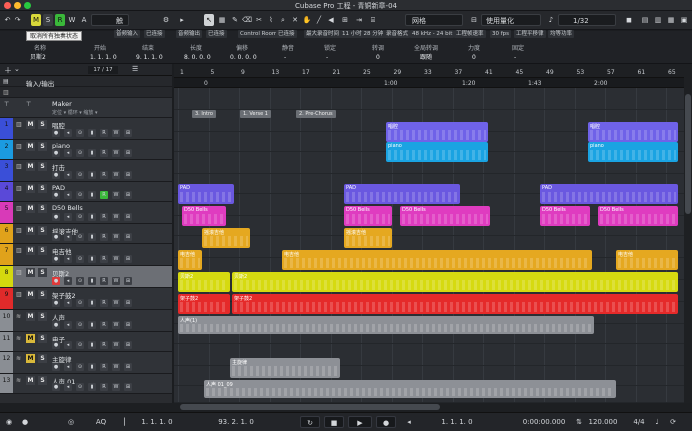  Describe the element at coordinates (359, 20) in the screenshot. I see `pointer-icon: ⇥` at that location.